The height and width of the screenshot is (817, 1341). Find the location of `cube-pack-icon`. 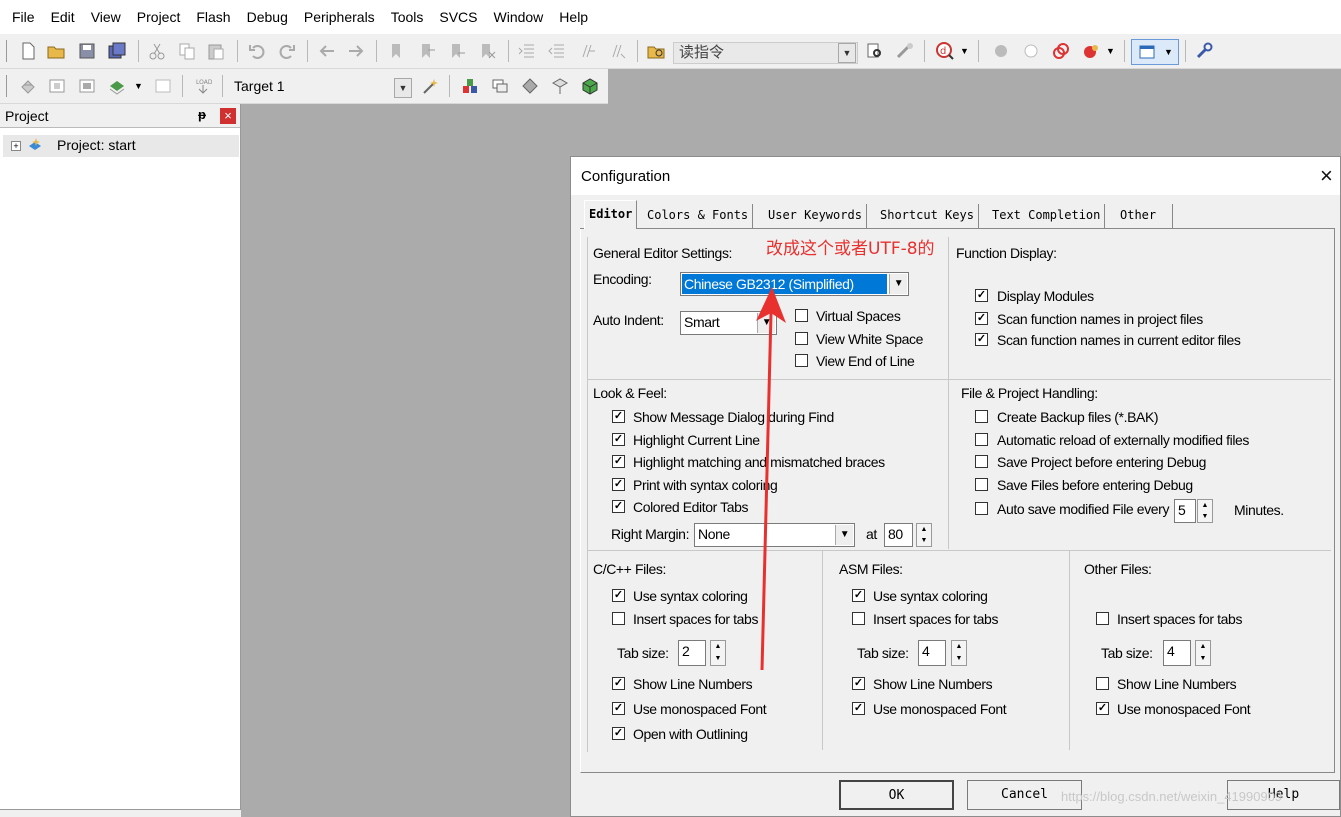

cube-pack-icon is located at coordinates (590, 86).